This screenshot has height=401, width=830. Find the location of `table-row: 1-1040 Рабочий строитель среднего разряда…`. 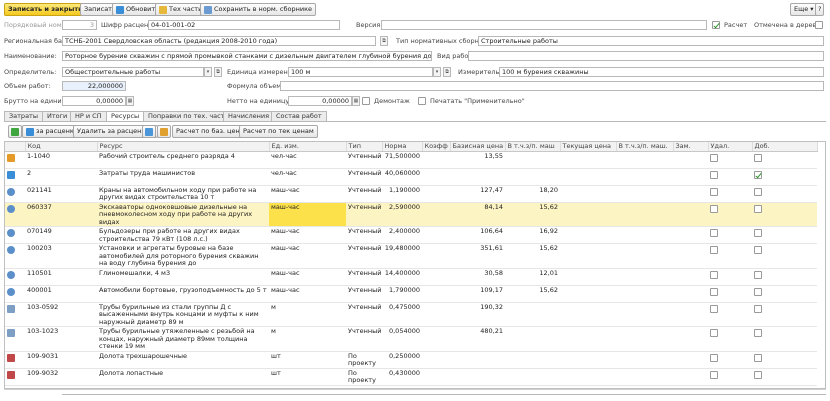

table-row: 1-1040 Рабочий строитель среднего разряда… is located at coordinates (411, 160).